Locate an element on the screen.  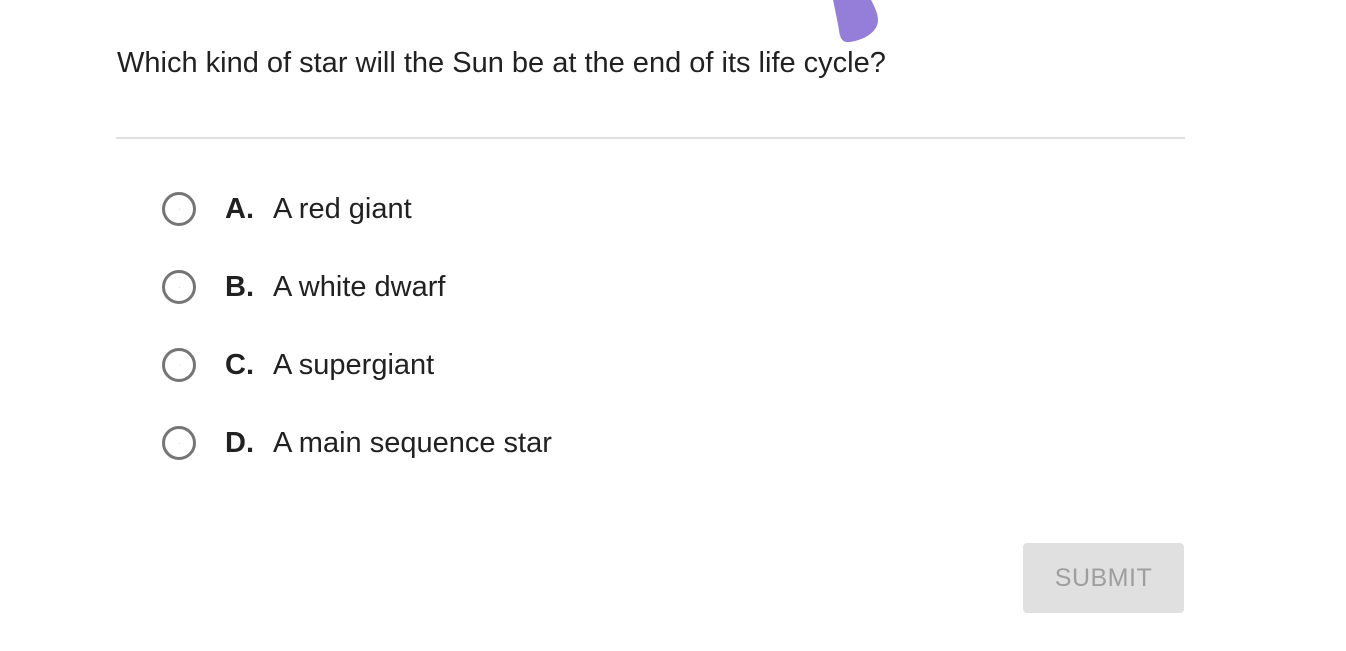
option-letter-b: B. is located at coordinates (239, 286).